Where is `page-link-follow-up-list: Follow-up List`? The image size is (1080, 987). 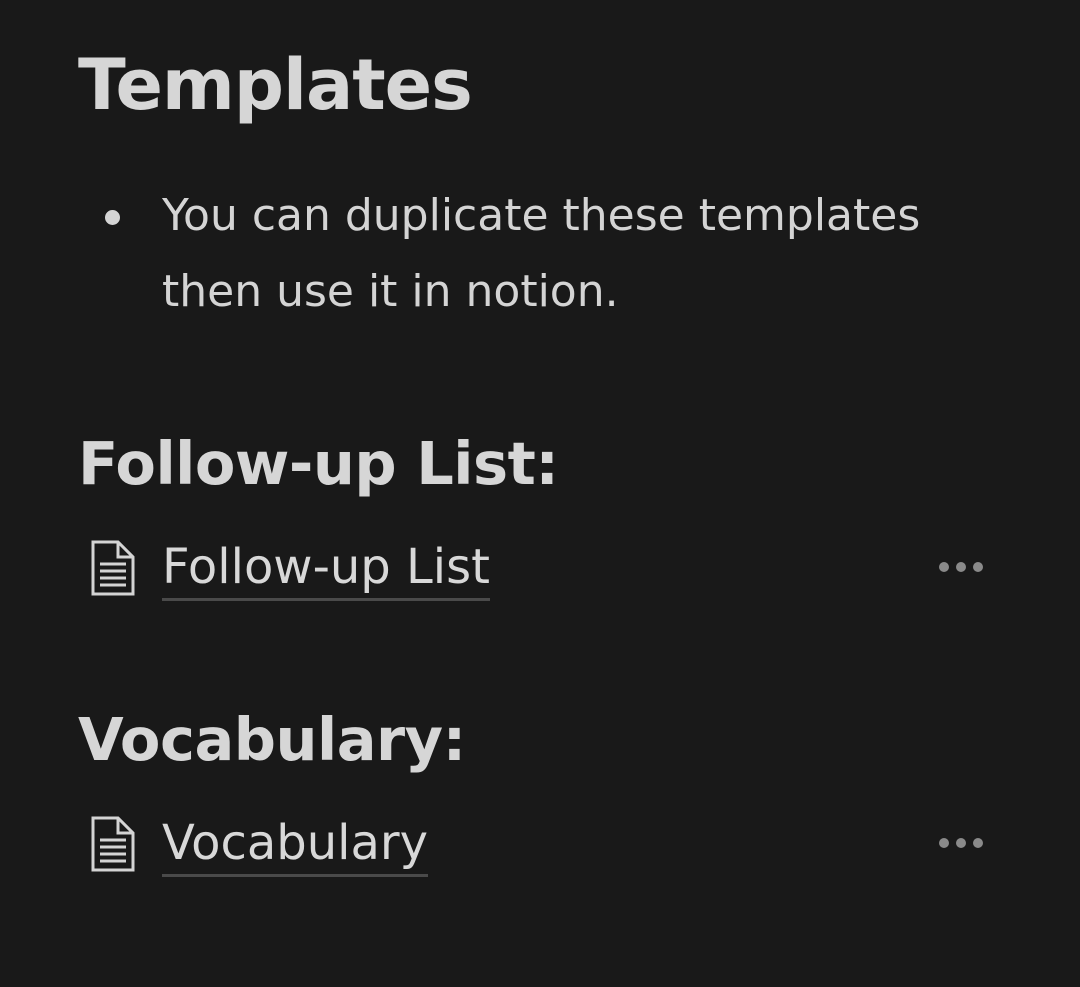 page-link-follow-up-list: Follow-up List is located at coordinates (540, 567).